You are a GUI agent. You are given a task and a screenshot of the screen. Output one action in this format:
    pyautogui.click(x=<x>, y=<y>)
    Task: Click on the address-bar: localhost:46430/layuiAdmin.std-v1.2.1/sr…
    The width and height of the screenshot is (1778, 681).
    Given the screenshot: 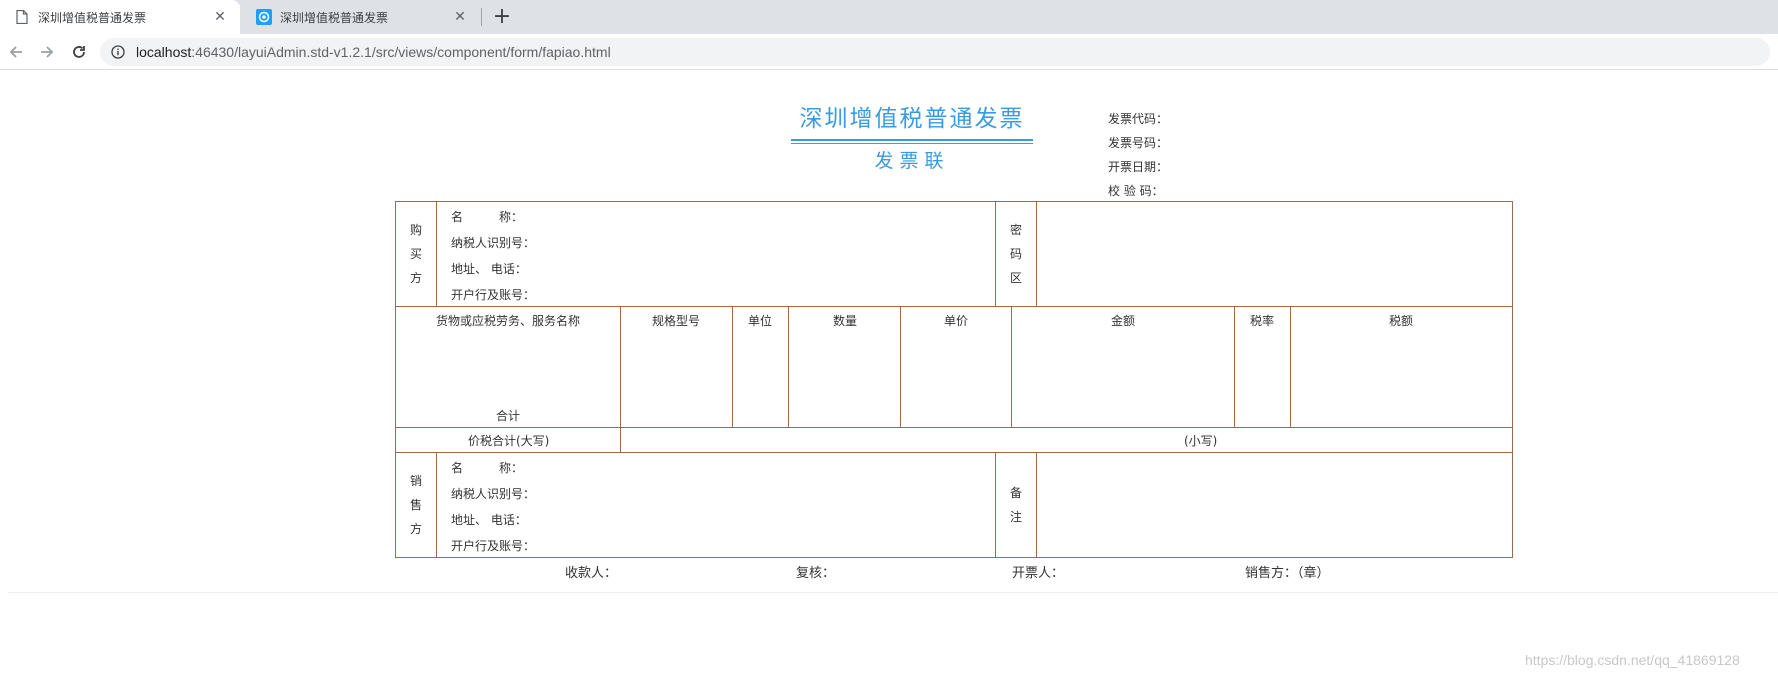 What is the action you would take?
    pyautogui.click(x=935, y=52)
    